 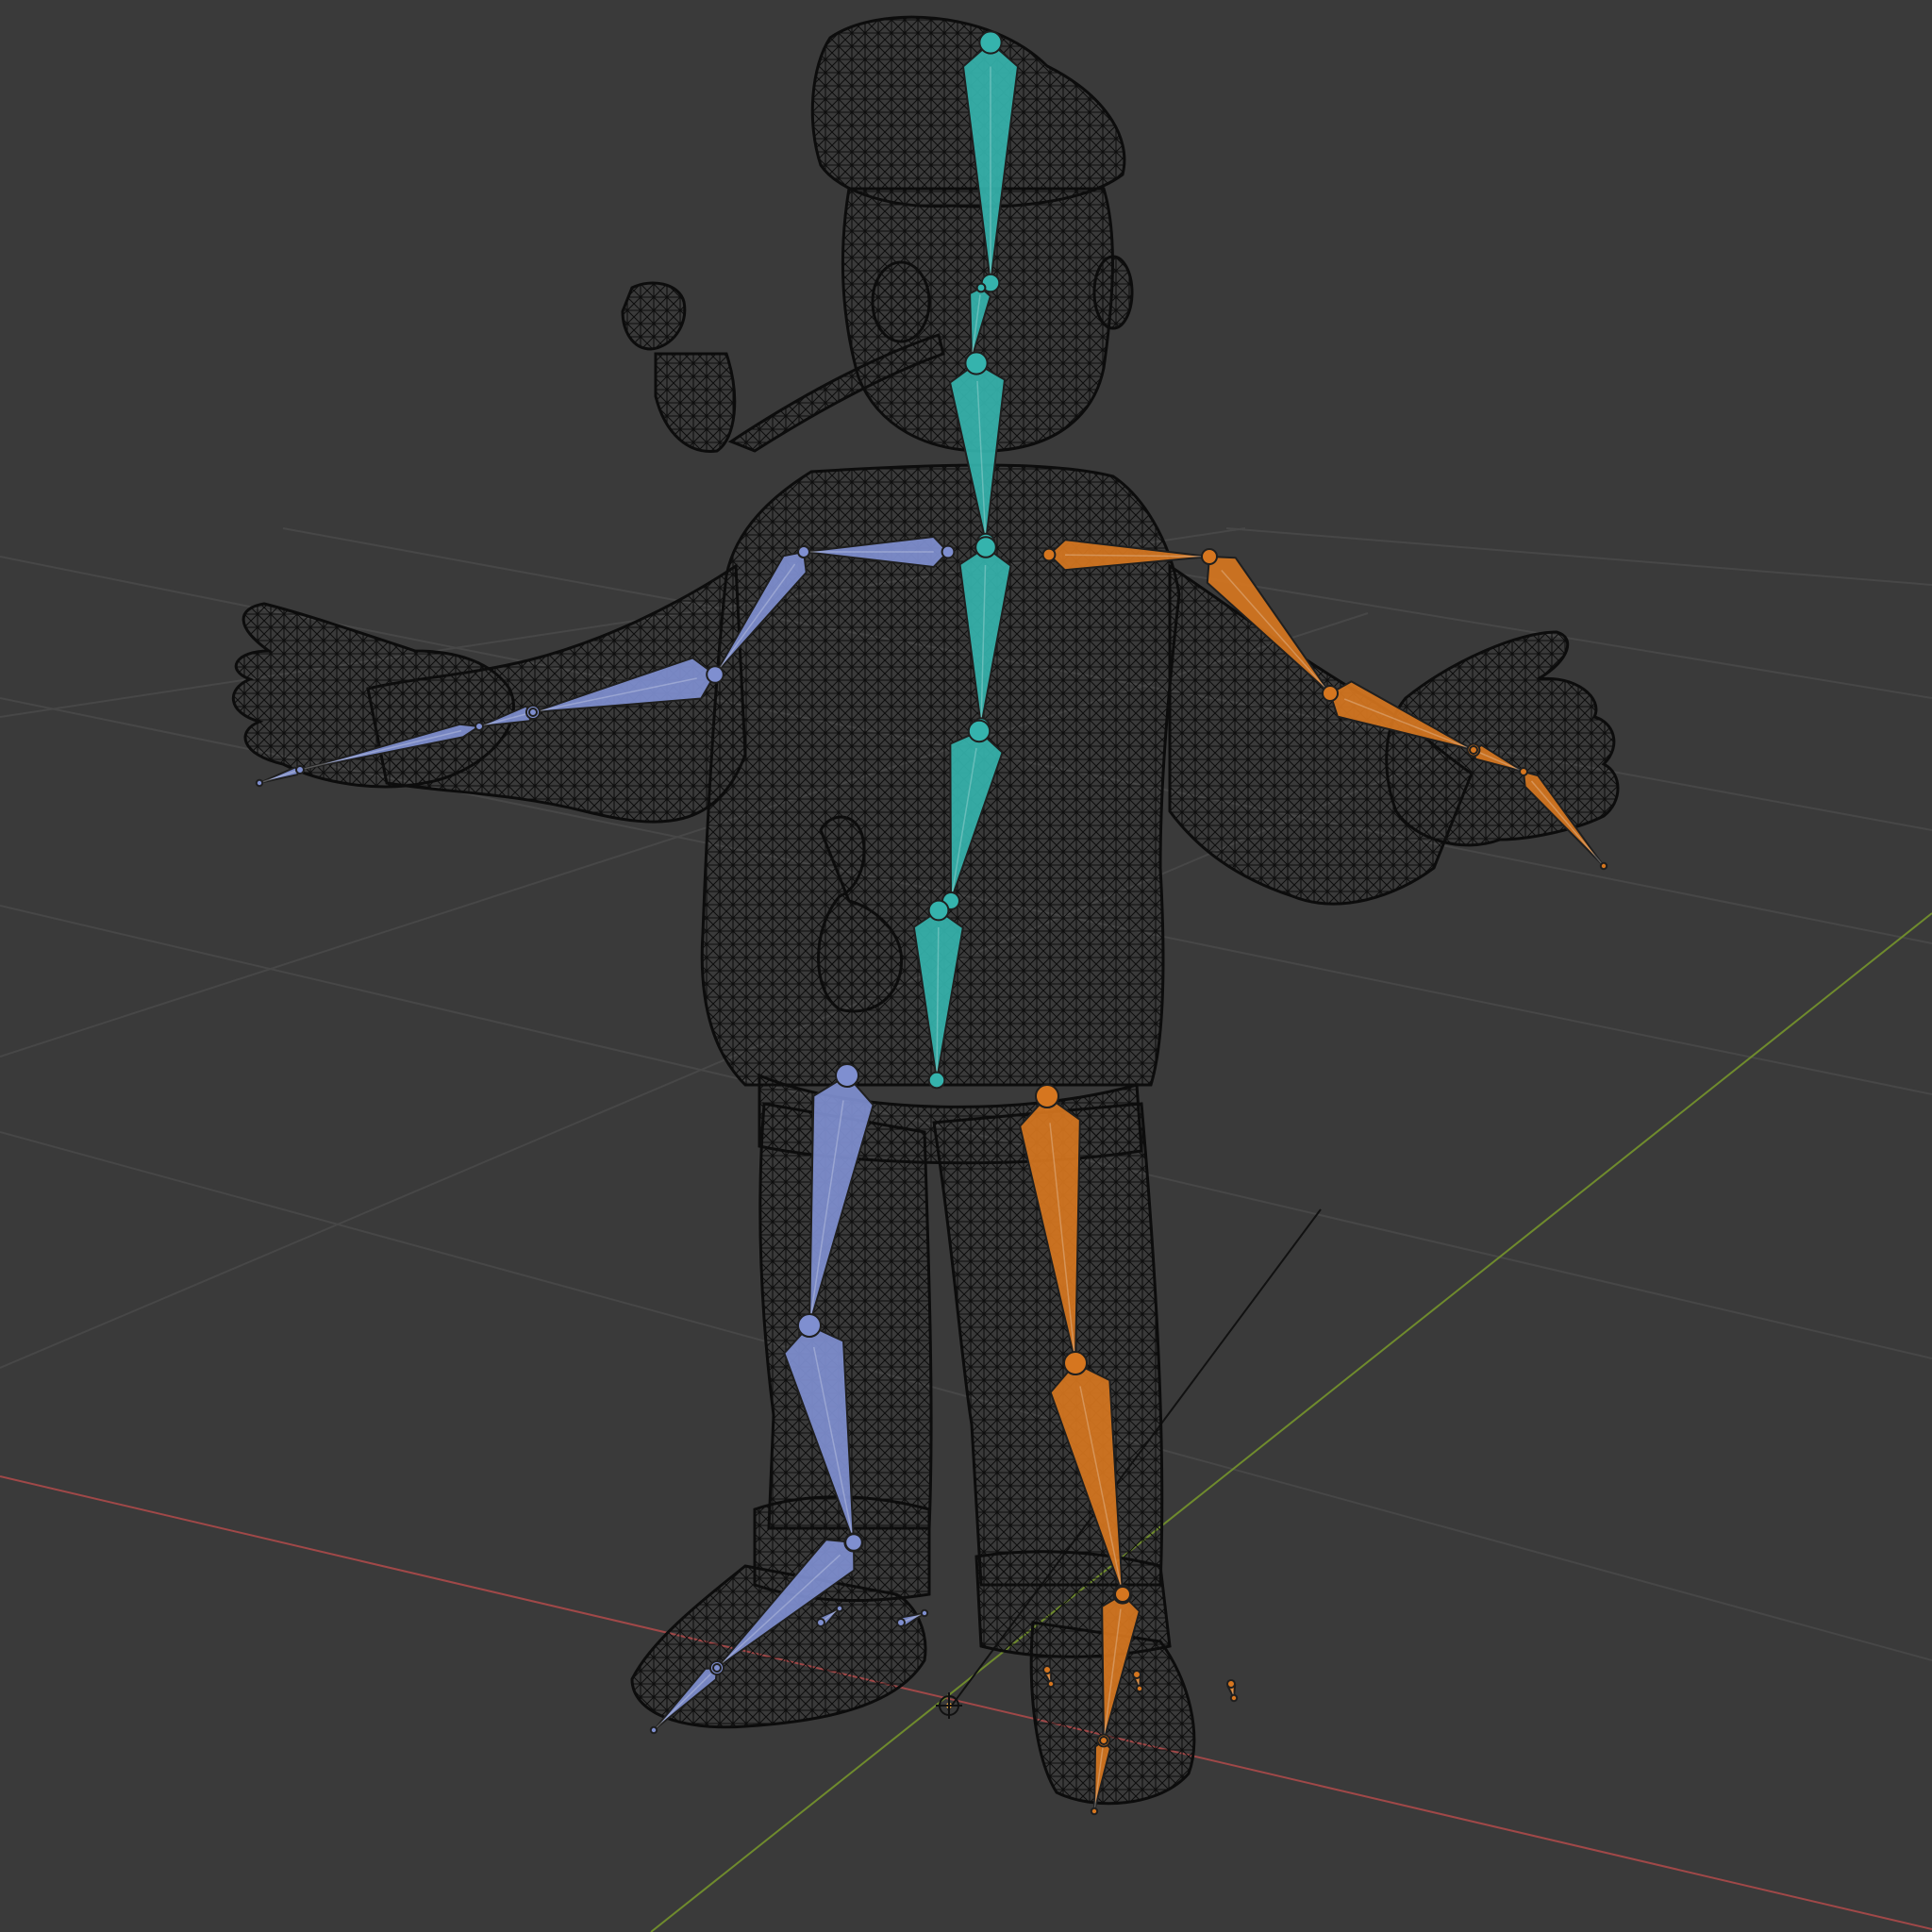 What do you see at coordinates (654, 316) in the screenshot?
I see `mesh-pipe-smoke` at bounding box center [654, 316].